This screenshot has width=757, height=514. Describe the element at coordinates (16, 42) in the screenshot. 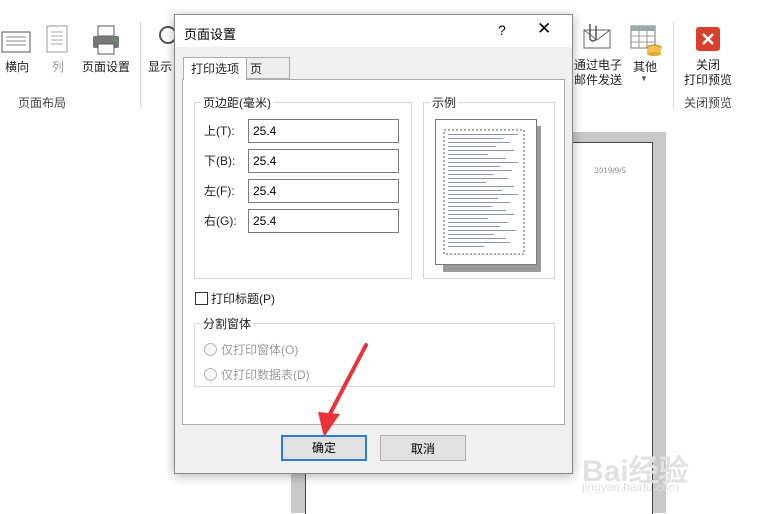

I see `landscape-orientation-icon` at that location.